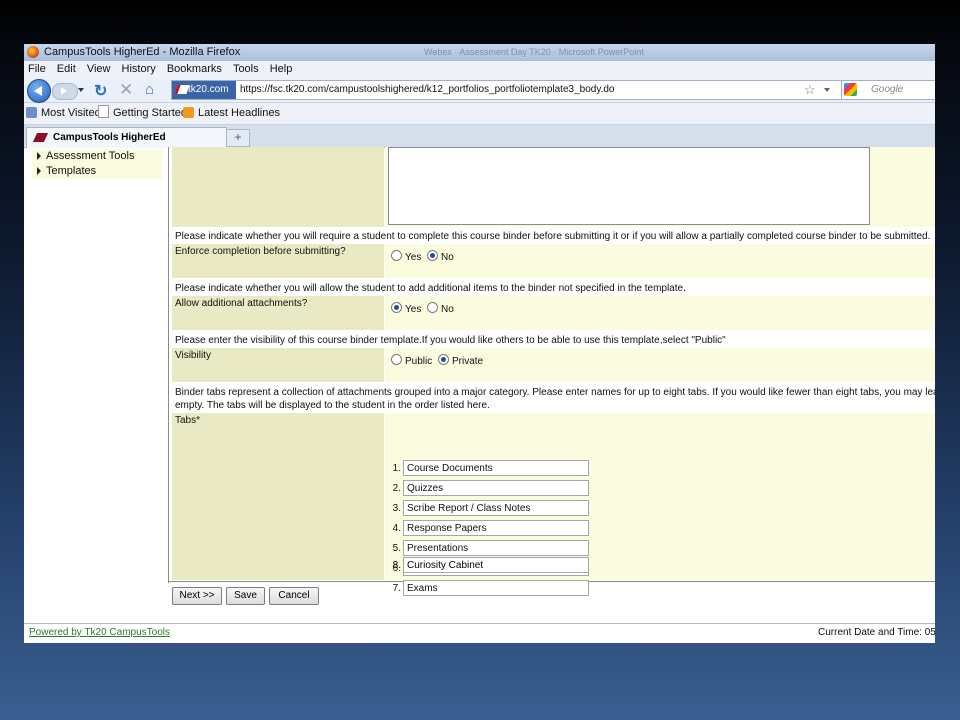  What do you see at coordinates (496, 488) in the screenshot?
I see `tab-name-input-2: Quizzes` at bounding box center [496, 488].